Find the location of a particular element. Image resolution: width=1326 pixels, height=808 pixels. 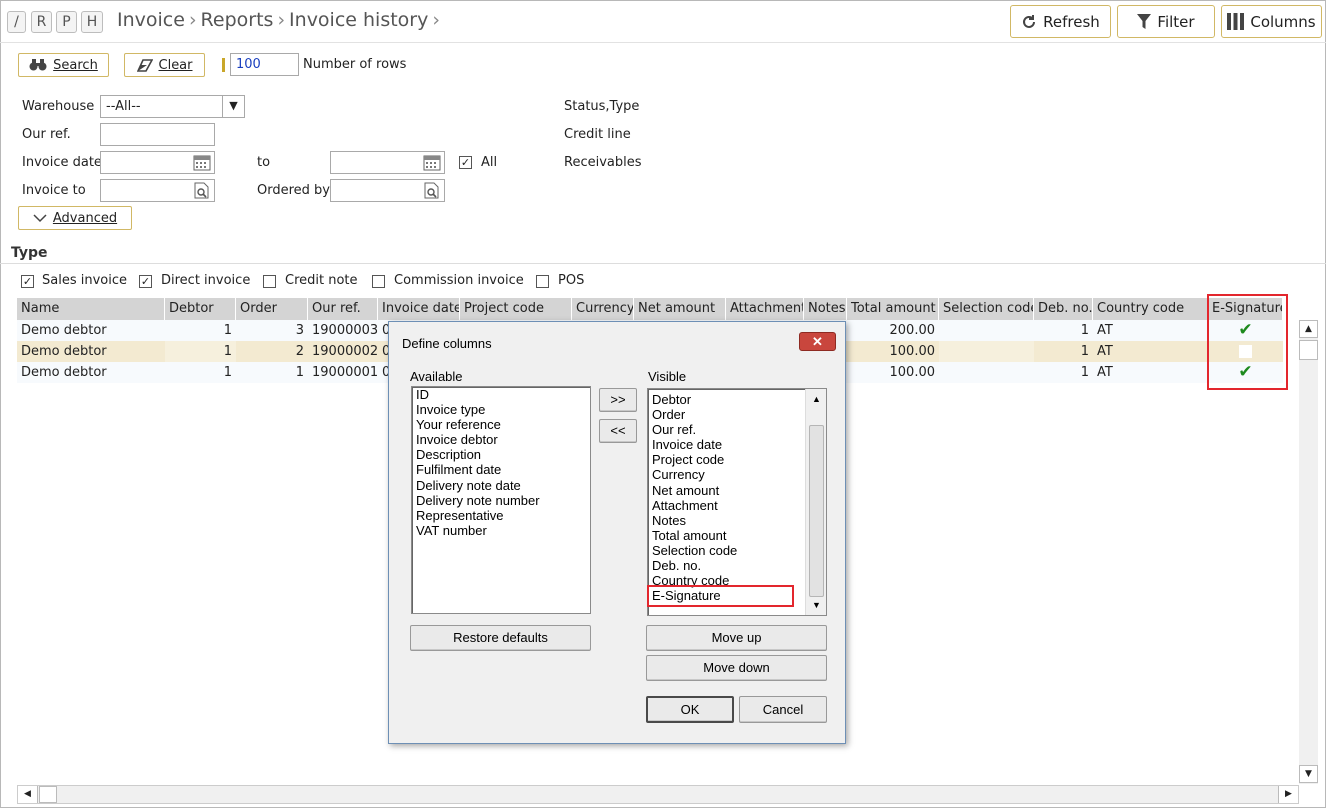

list-item: Project code is located at coordinates (737, 459).